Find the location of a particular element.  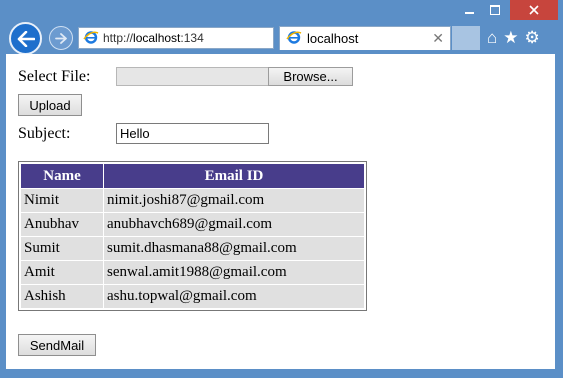

header-name: Name is located at coordinates (62, 176).